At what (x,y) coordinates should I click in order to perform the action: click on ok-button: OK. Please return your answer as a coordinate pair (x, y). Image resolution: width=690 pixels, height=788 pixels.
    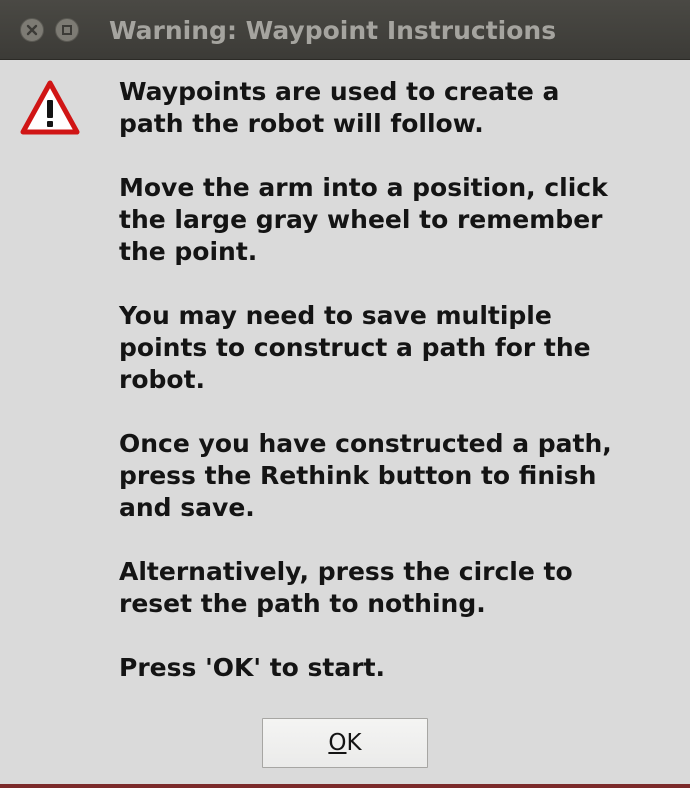
    Looking at the image, I should click on (345, 743).